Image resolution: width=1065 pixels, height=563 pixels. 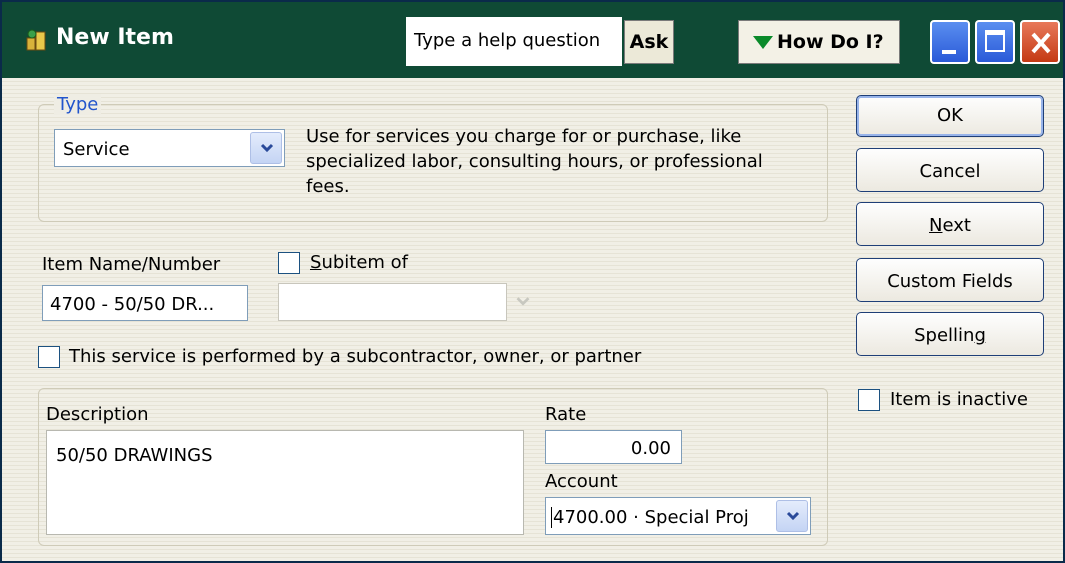 I want to click on account-select: 4700.00 · Special Proj, so click(x=678, y=516).